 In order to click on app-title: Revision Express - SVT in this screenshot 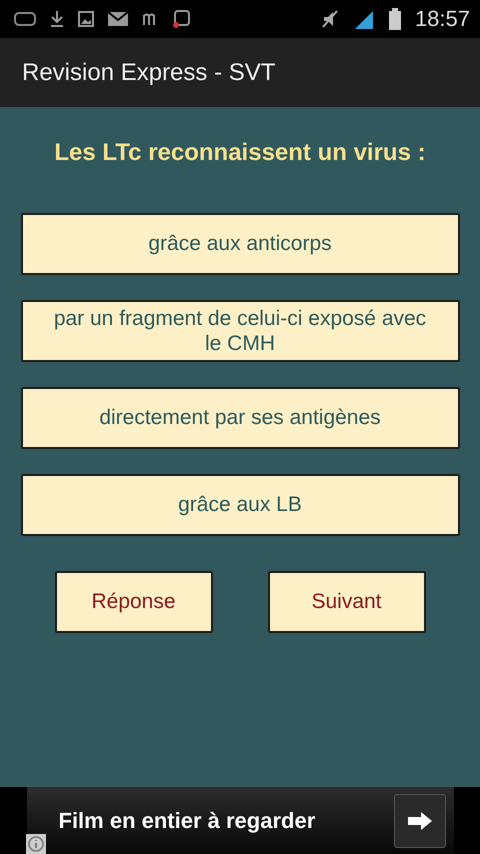, I will do `click(149, 72)`.